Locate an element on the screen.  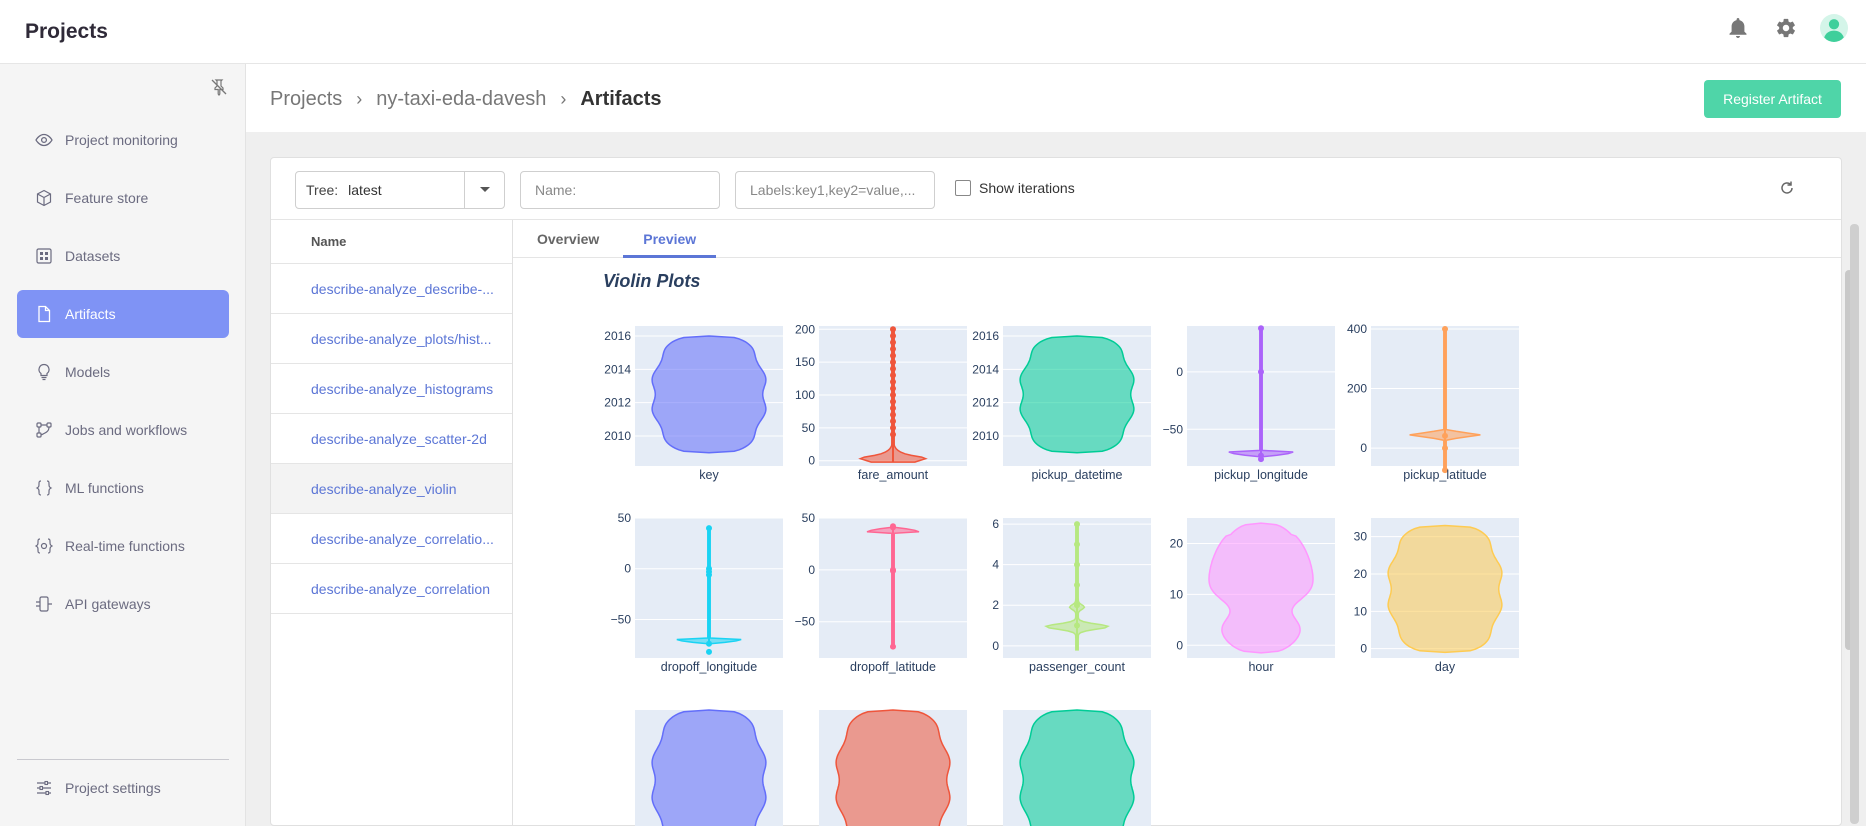
sidebar-item-jobs-and-workflows: Jobs and workflows is located at coordinates (123, 430).